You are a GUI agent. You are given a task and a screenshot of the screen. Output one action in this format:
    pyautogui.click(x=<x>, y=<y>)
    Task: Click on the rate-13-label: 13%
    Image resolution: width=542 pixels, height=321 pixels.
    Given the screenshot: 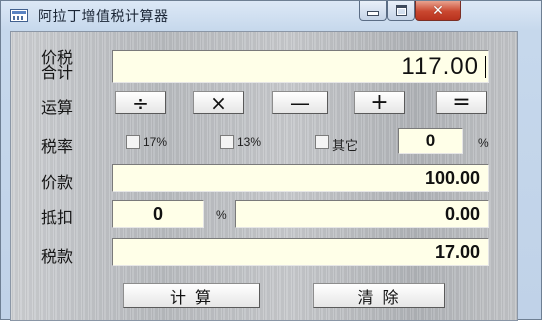 What is the action you would take?
    pyautogui.click(x=249, y=142)
    